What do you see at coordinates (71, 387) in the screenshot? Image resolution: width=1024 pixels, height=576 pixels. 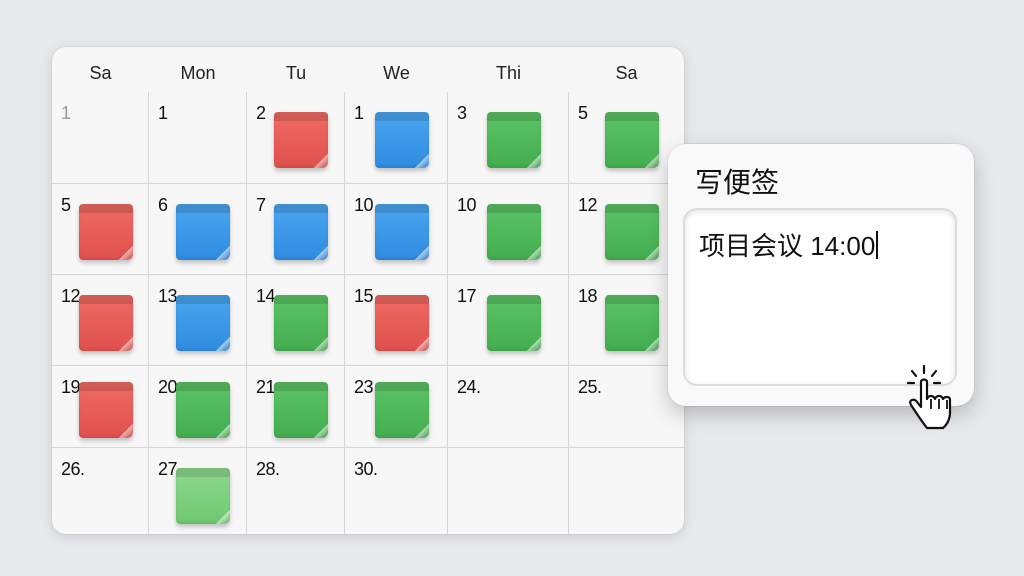 I see `day-number: 19` at bounding box center [71, 387].